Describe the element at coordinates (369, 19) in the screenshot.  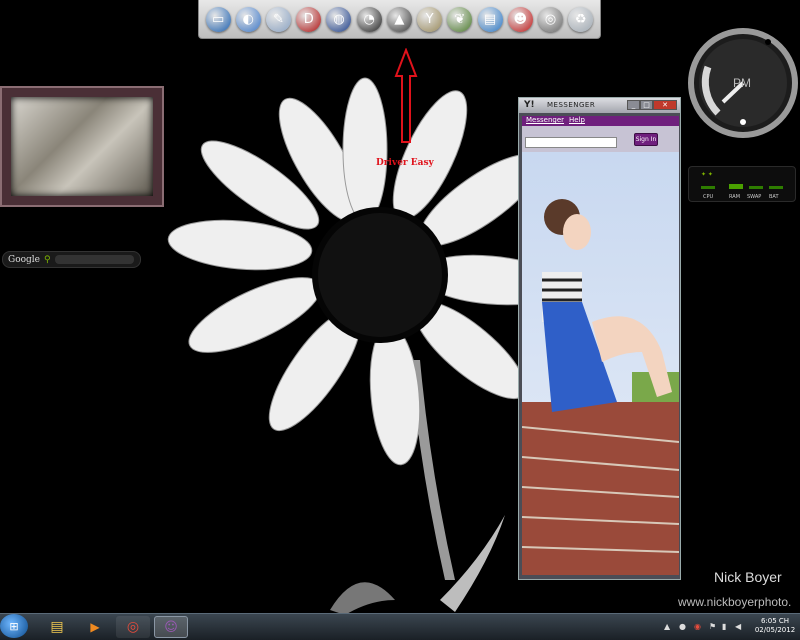
I see `speed-icon: ◔` at that location.